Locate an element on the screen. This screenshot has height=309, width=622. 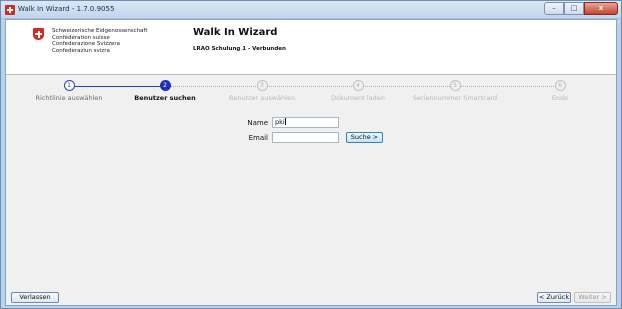
step-benutzer-suchen: 2 Benutzer suchen is located at coordinates (165, 89).